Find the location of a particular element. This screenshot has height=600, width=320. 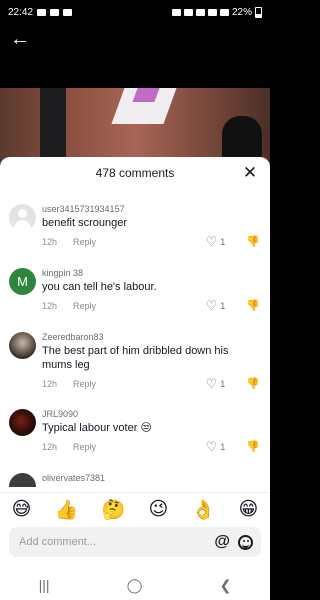

system-navigation-bar: ||| ◯ ❮ is located at coordinates (135, 585).